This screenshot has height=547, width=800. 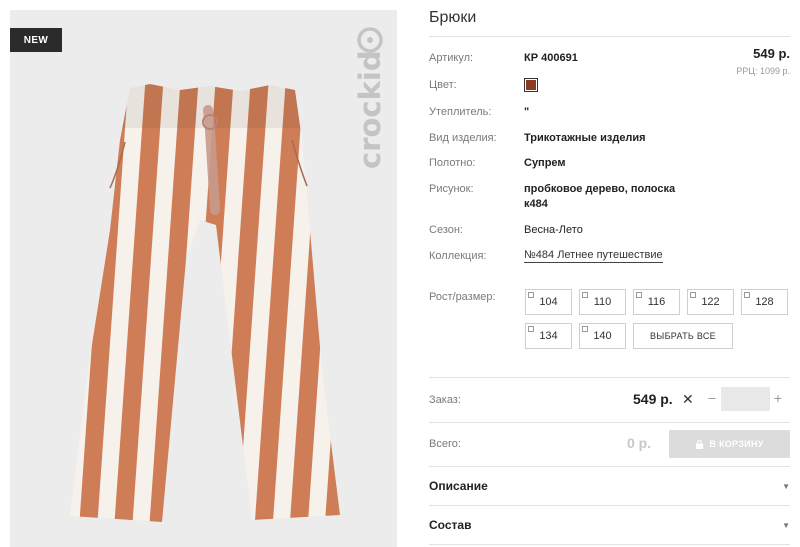 I want to click on composition-accordion: Состав ▼, so click(x=609, y=525).